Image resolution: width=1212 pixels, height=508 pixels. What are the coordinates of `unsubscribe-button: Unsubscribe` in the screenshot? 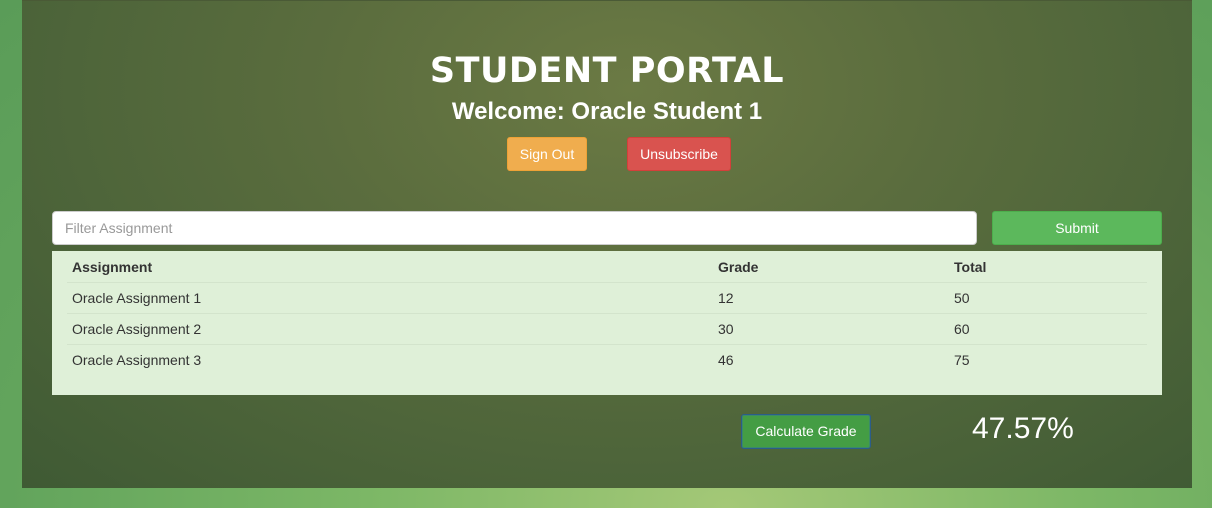 It's located at (679, 154).